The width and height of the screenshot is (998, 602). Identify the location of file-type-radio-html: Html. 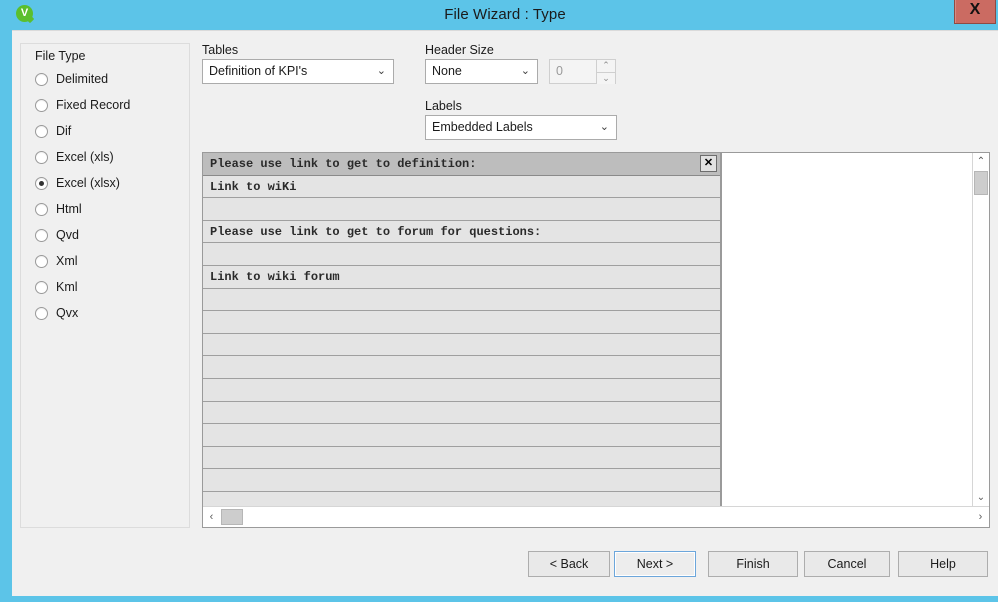
(110, 209).